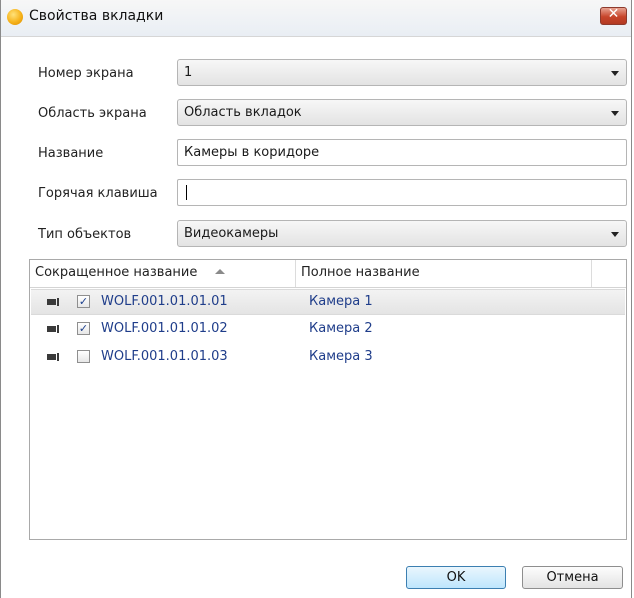 The image size is (634, 598). Describe the element at coordinates (220, 271) in the screenshot. I see `sort-ascending-icon` at that location.